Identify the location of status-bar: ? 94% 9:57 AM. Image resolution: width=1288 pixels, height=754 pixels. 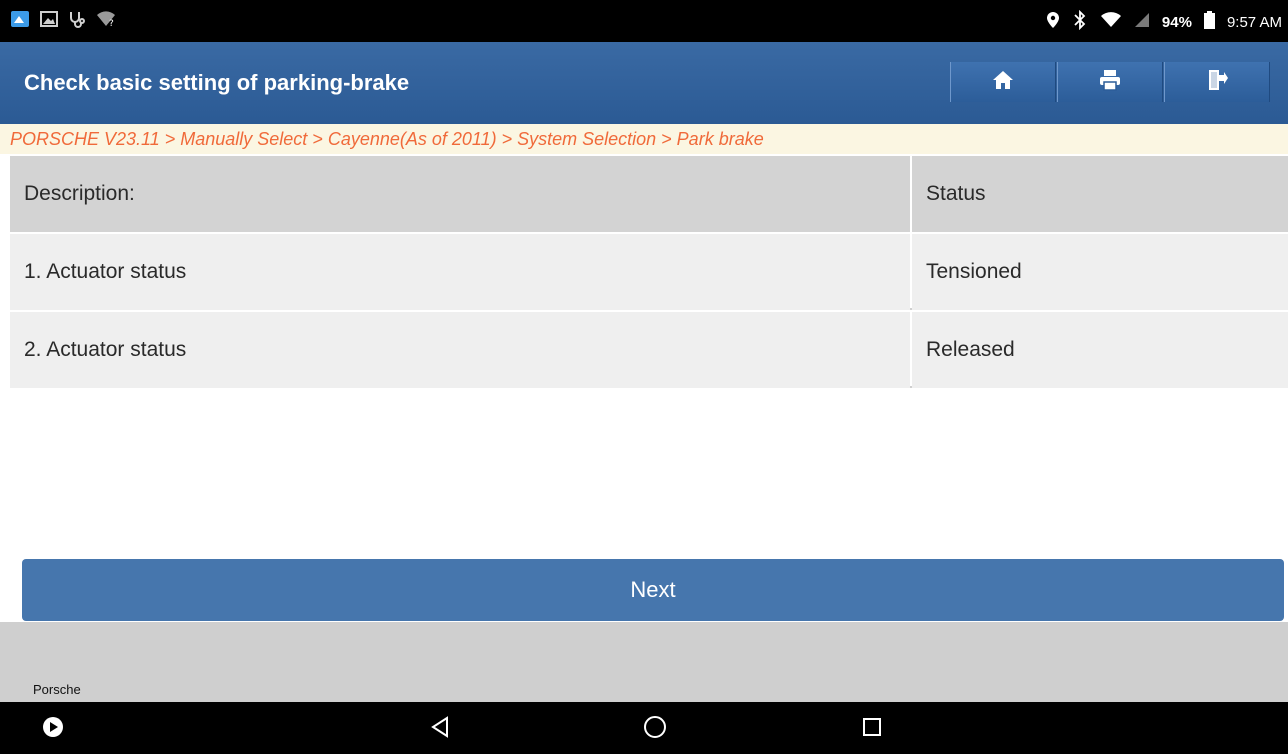
(644, 21).